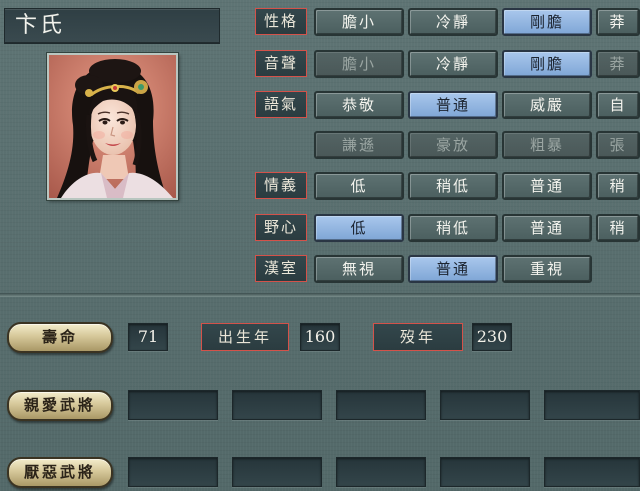 The image size is (640, 491). What do you see at coordinates (281, 104) in the screenshot?
I see `trait-label-tone: 語氣` at bounding box center [281, 104].